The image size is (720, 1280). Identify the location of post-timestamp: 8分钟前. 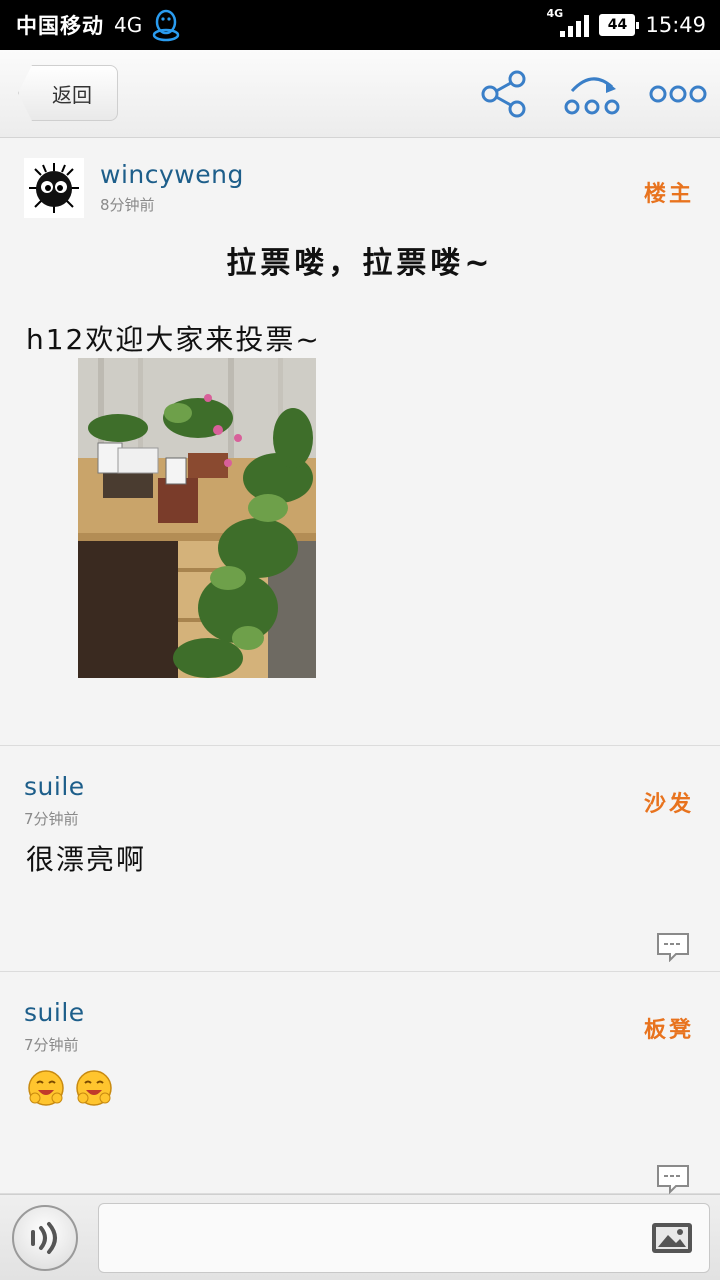
(127, 205).